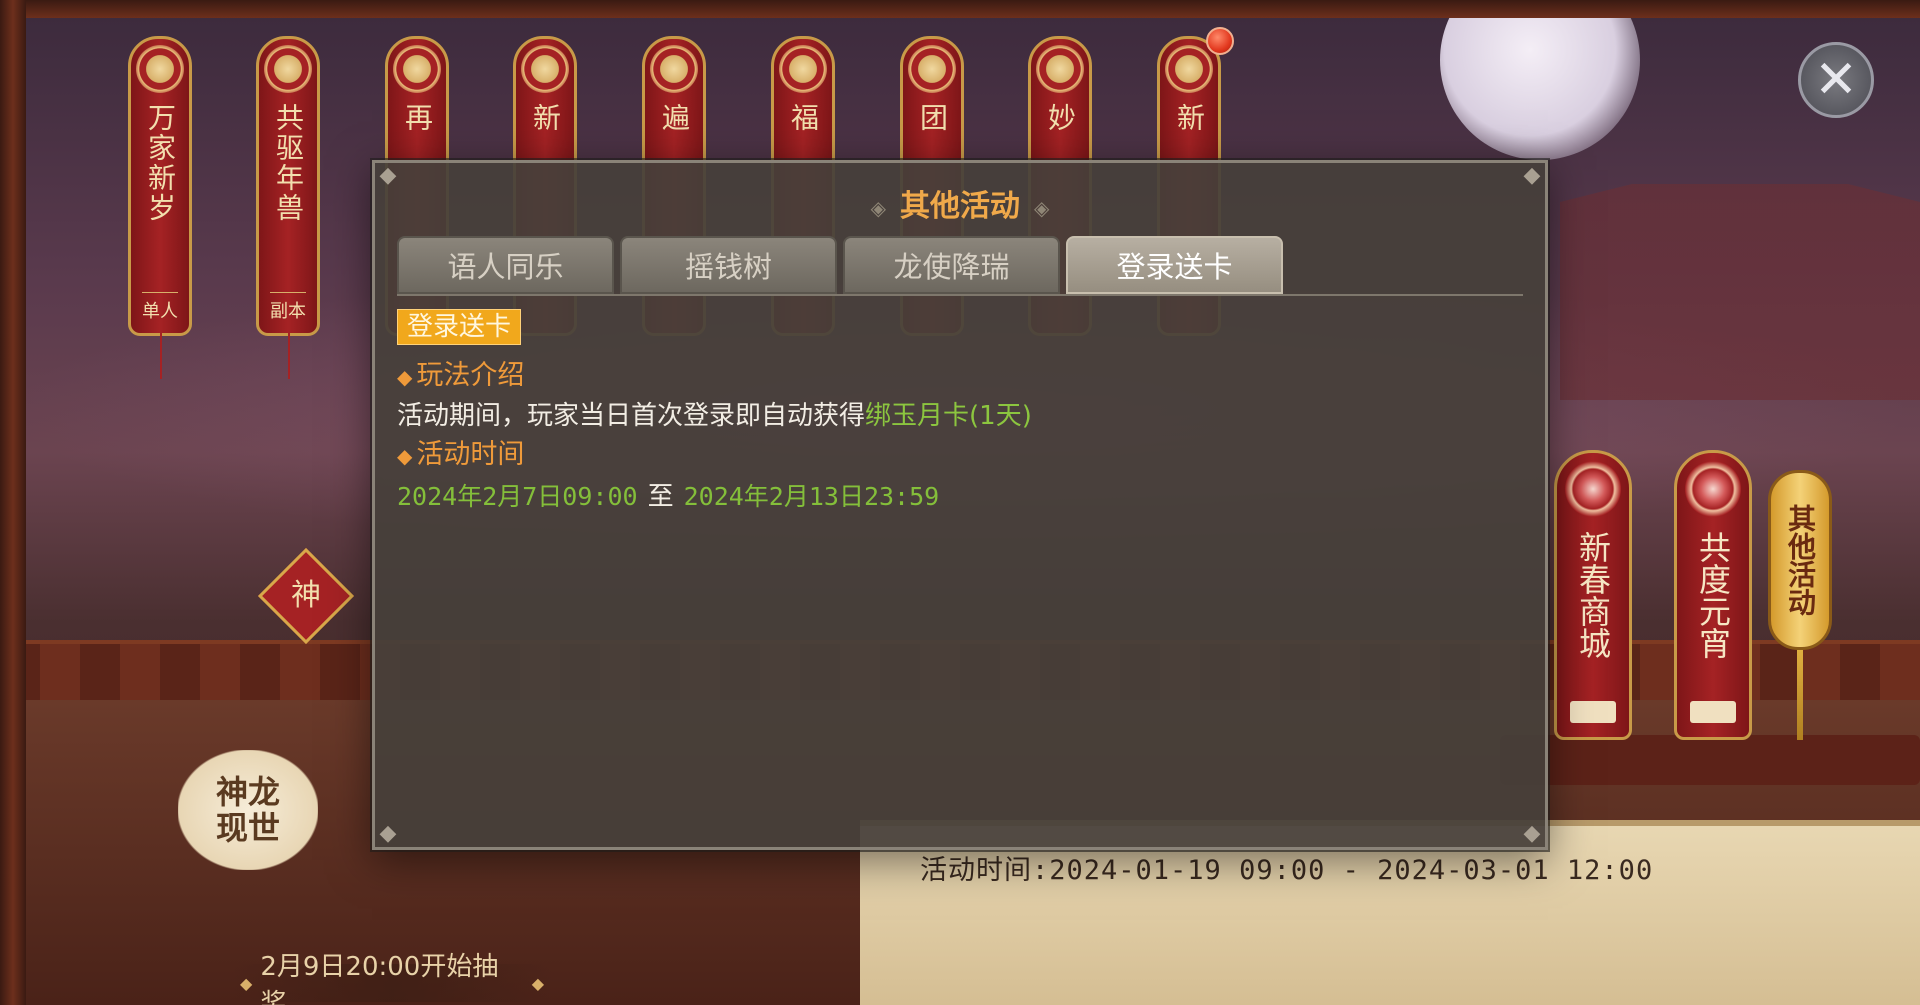 Image resolution: width=1920 pixels, height=1005 pixels. I want to click on close-icon: ✕, so click(1836, 80).